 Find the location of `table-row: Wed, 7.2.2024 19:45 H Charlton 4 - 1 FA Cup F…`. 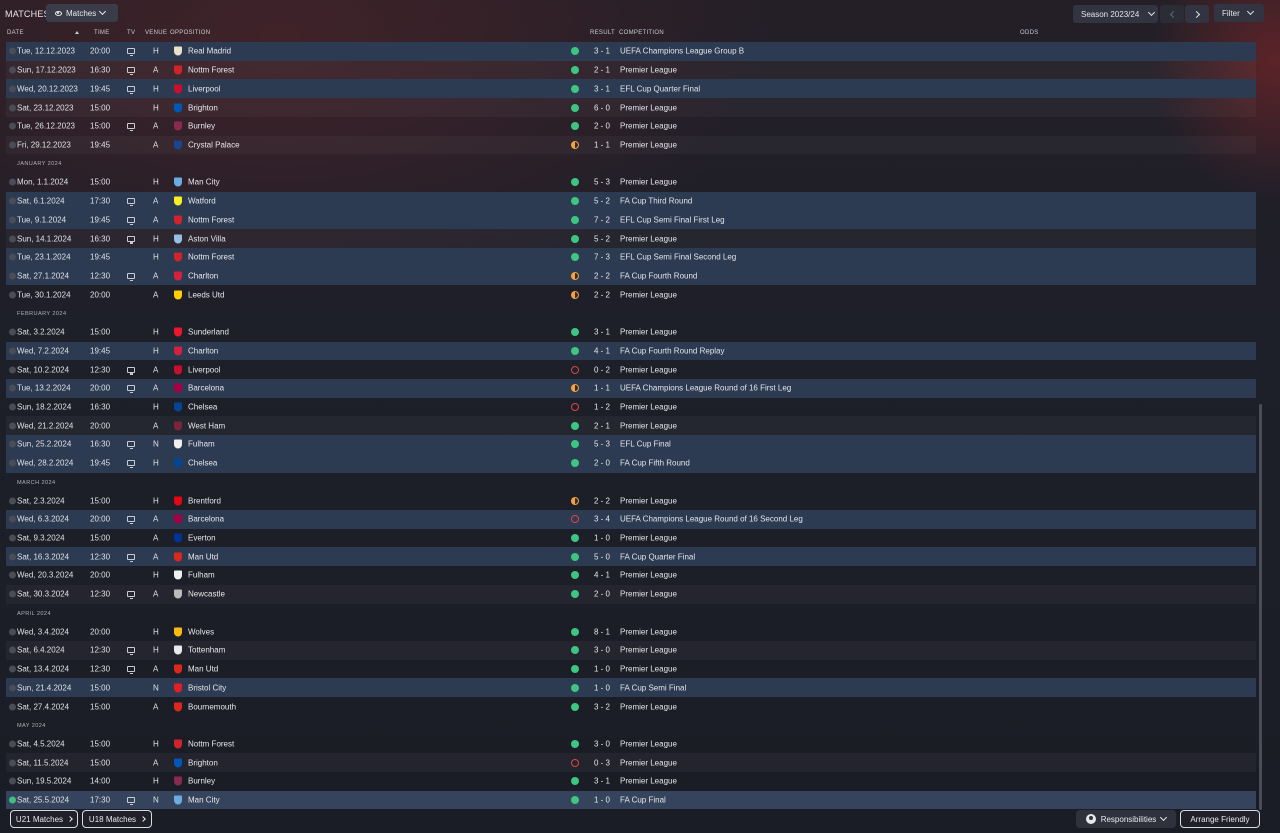

table-row: Wed, 7.2.2024 19:45 H Charlton 4 - 1 FA Cup F… is located at coordinates (631, 351).